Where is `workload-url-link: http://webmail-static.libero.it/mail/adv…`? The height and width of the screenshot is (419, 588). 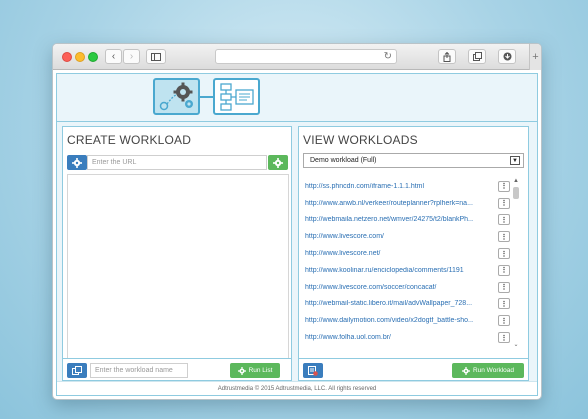
workload-url-link: http://webmail-static.libero.it/mail/adv… is located at coordinates (388, 303).